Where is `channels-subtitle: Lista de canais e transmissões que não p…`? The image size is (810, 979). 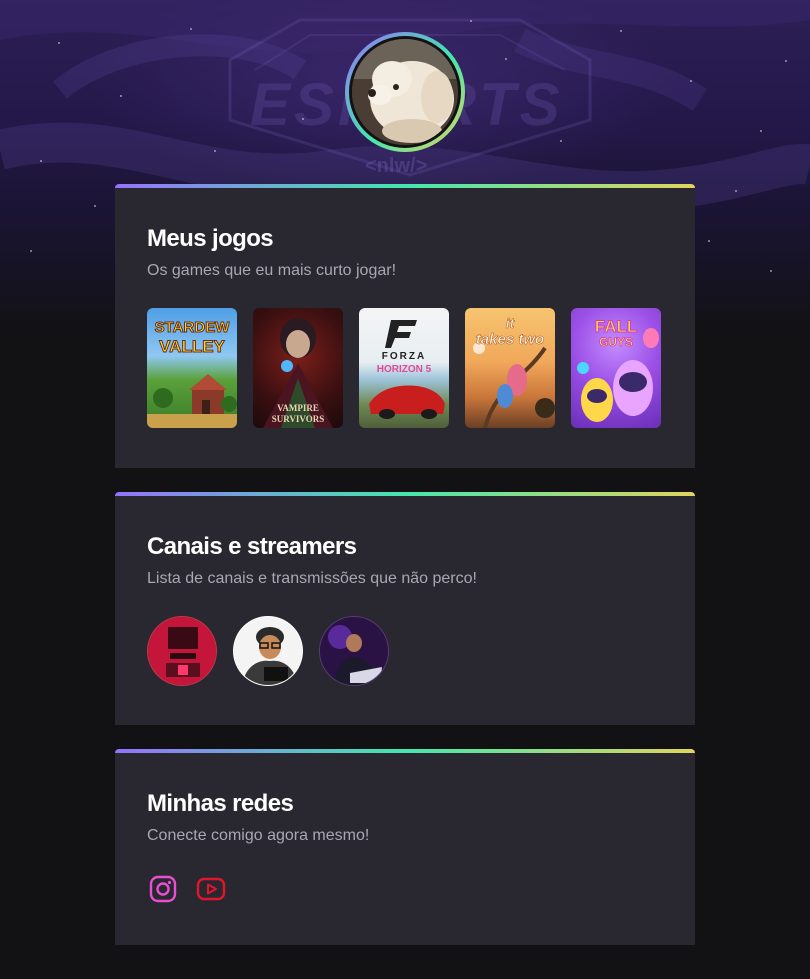
channels-subtitle: Lista de canais e transmissões que não p… is located at coordinates (312, 578).